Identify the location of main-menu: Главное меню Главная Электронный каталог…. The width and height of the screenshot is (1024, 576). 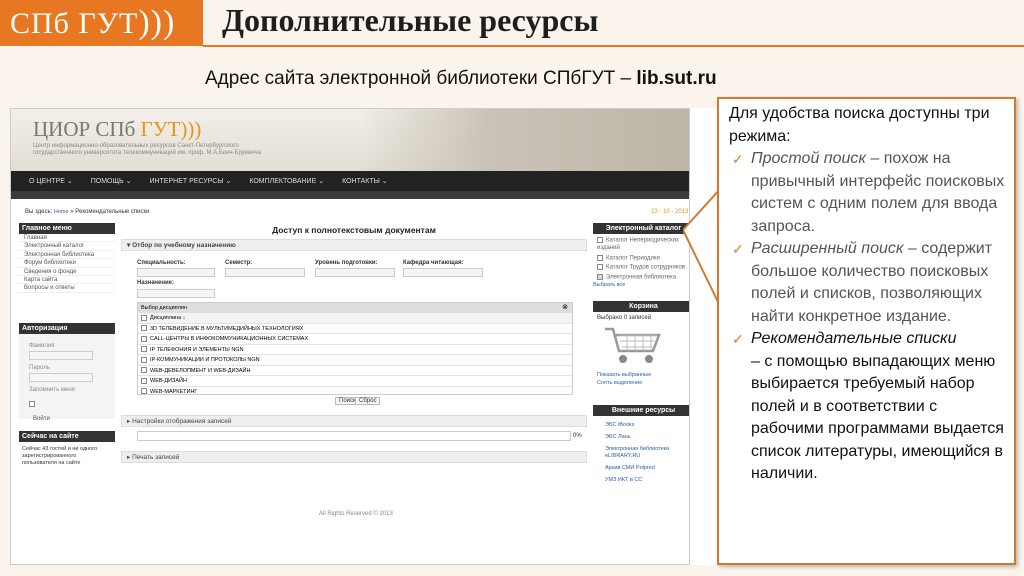
(67, 258).